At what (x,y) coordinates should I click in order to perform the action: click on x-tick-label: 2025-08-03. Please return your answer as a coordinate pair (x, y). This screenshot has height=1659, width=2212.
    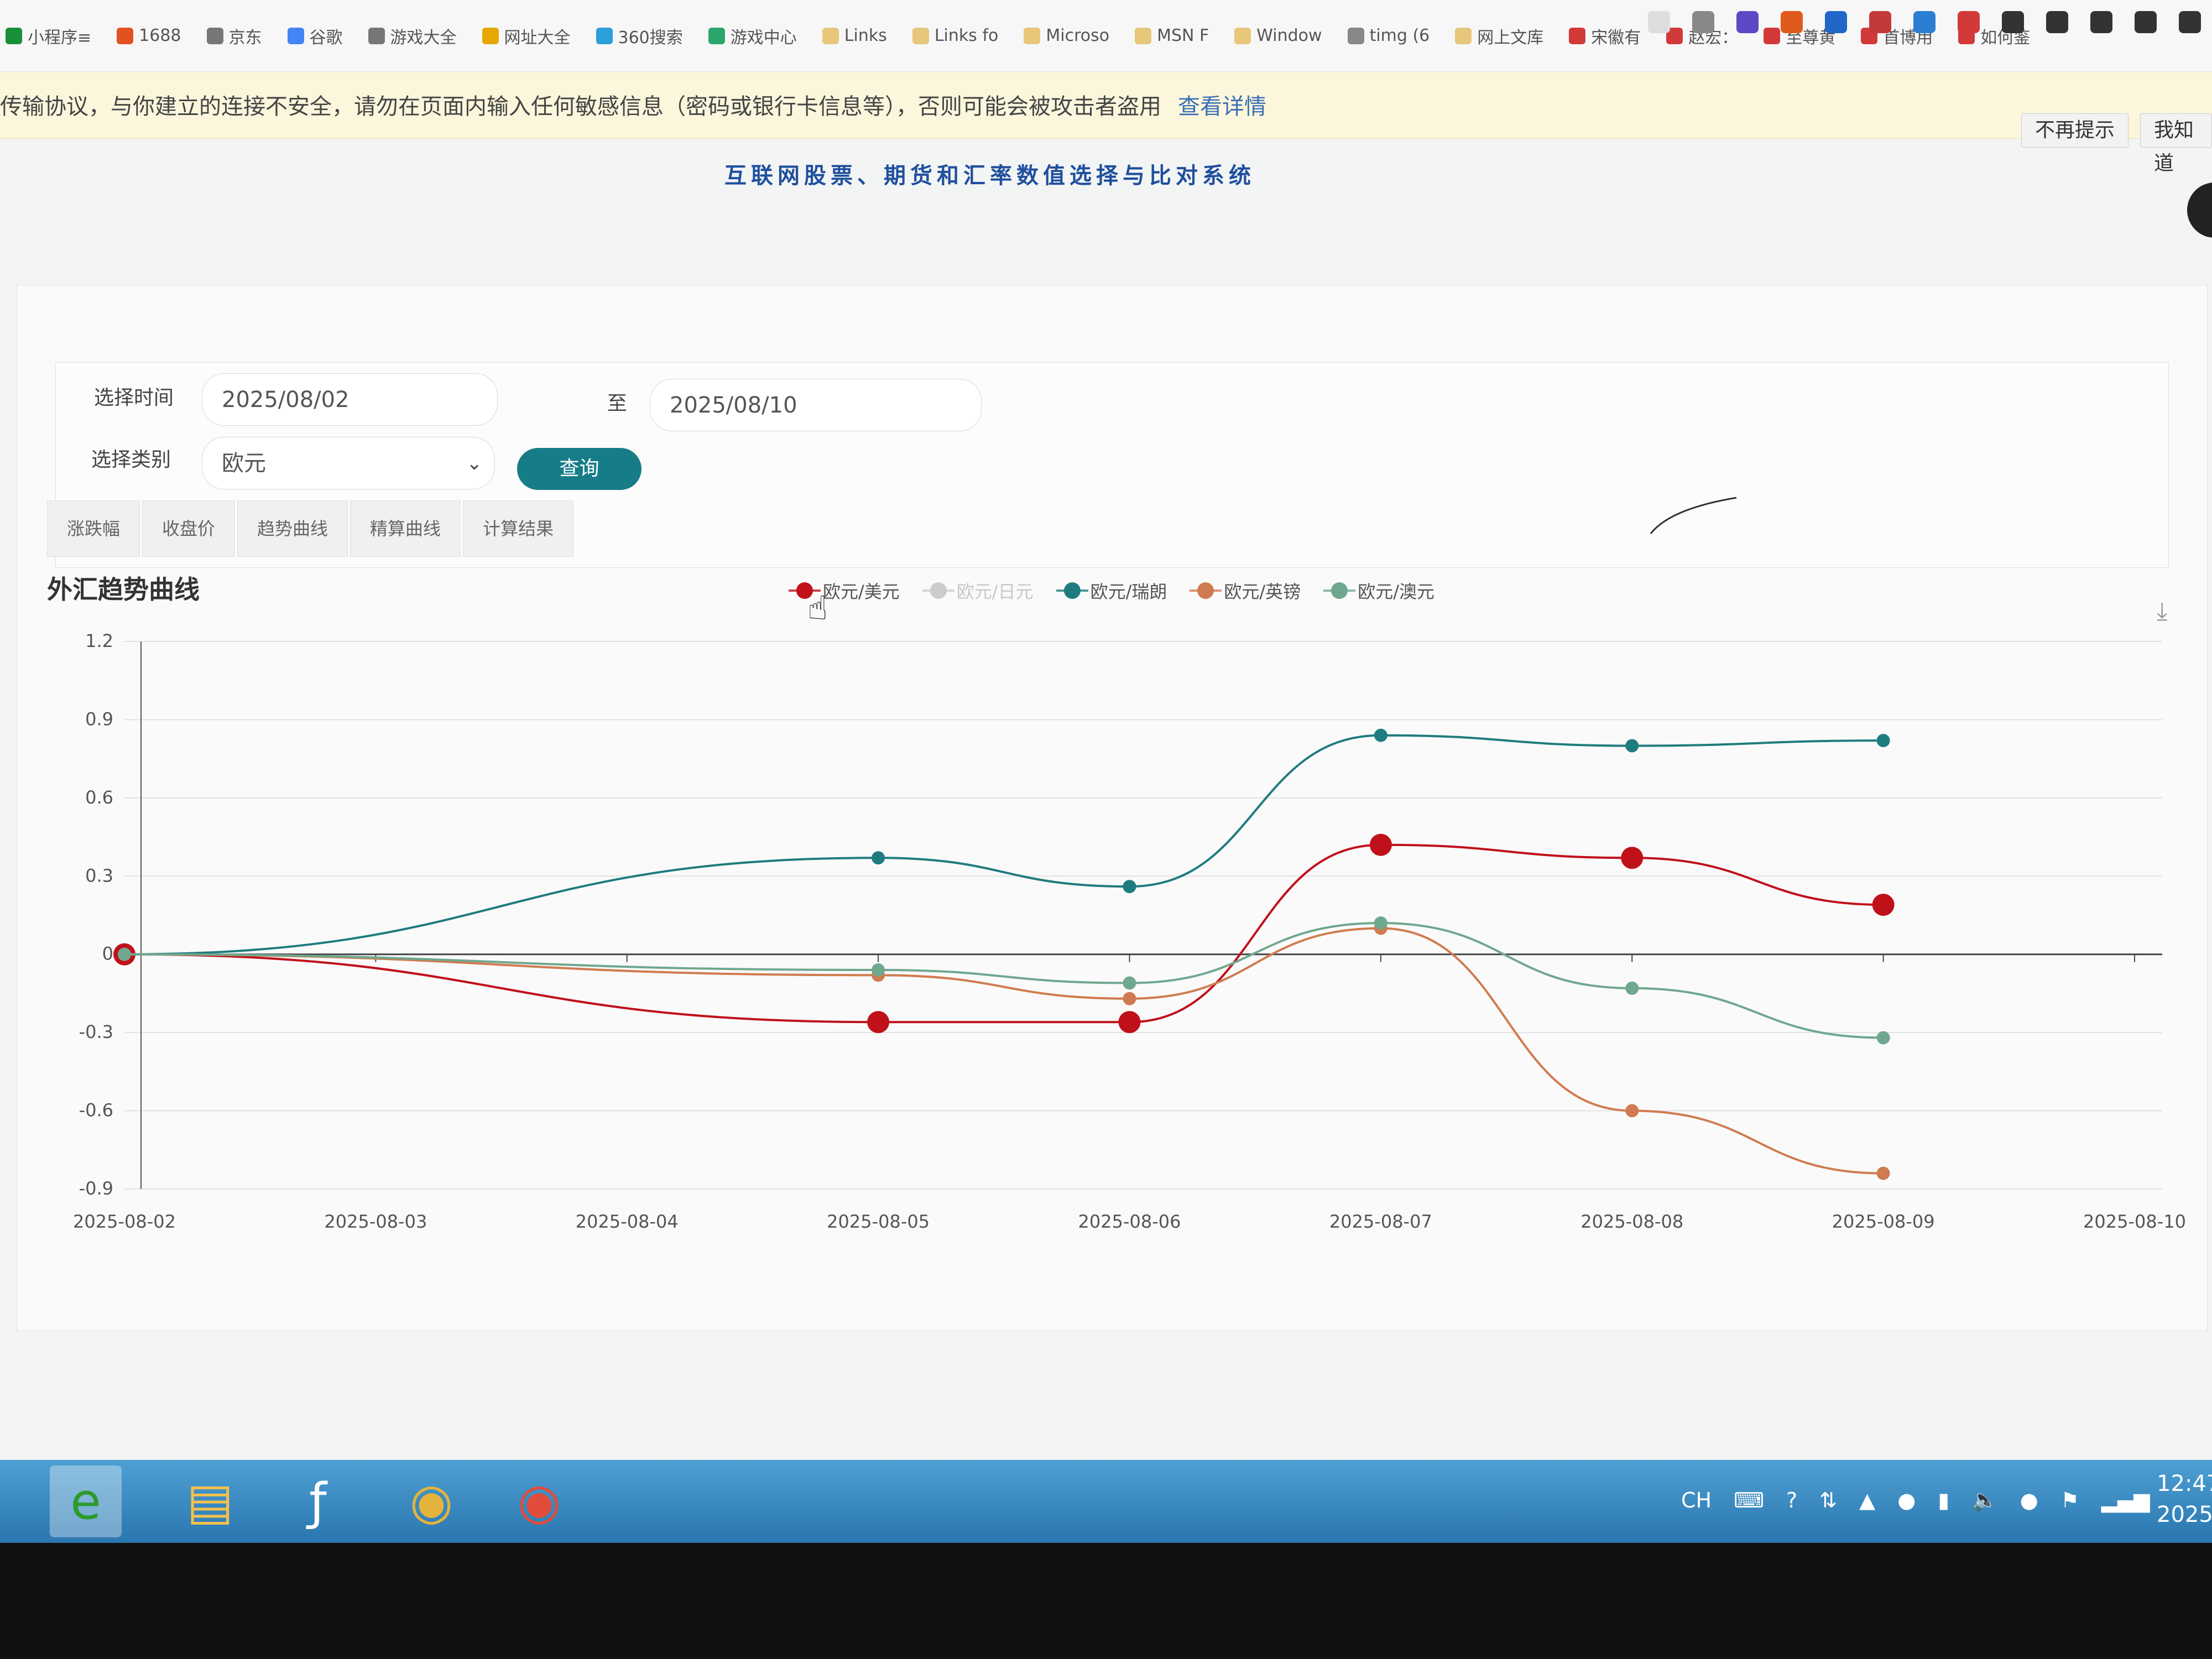
    Looking at the image, I should click on (376, 1222).